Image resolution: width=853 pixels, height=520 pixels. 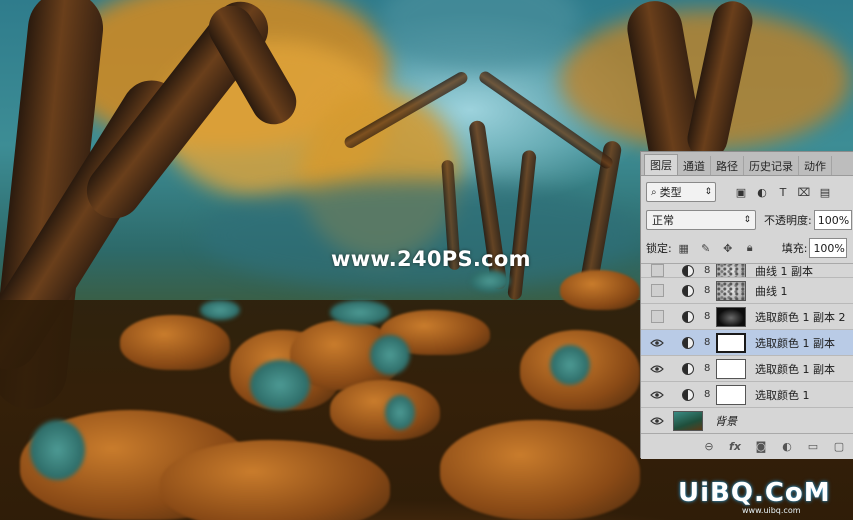 What do you see at coordinates (661, 164) in the screenshot?
I see `tab-layers: 图层` at bounding box center [661, 164].